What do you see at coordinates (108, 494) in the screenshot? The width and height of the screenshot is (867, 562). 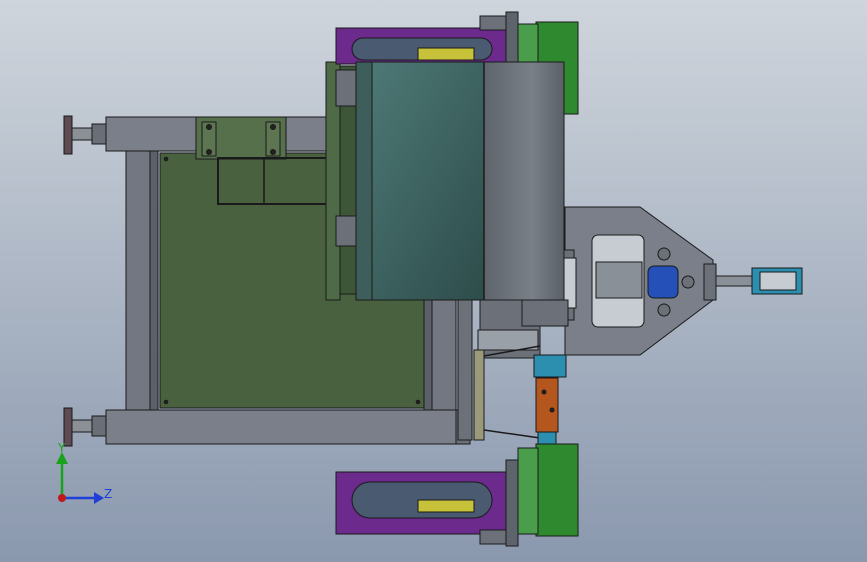 I see `triad-z-label: Z` at bounding box center [108, 494].